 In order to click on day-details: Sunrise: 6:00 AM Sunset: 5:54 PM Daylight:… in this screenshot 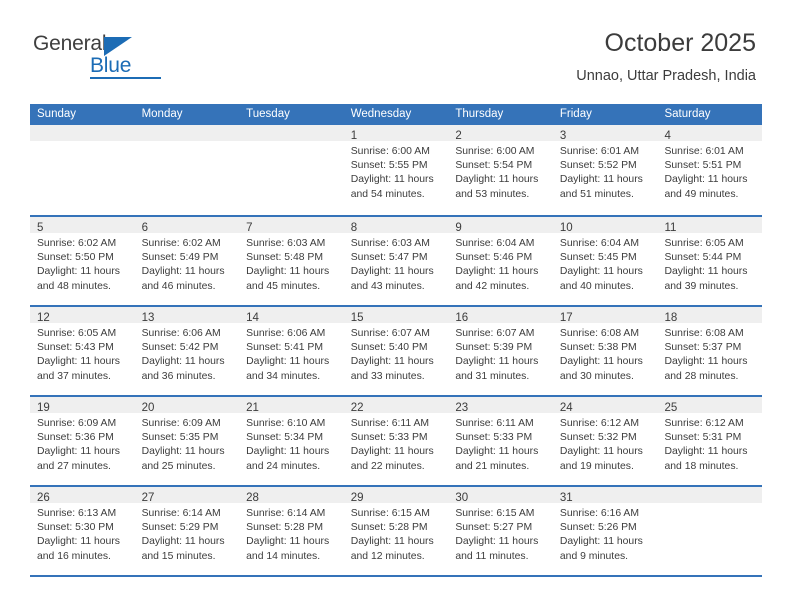, I will do `click(500, 171)`.